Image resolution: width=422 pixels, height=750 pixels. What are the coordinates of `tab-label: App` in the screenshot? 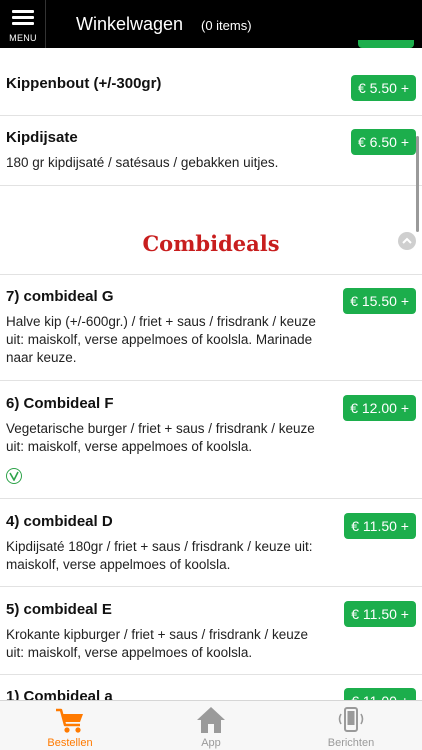 It's located at (211, 743).